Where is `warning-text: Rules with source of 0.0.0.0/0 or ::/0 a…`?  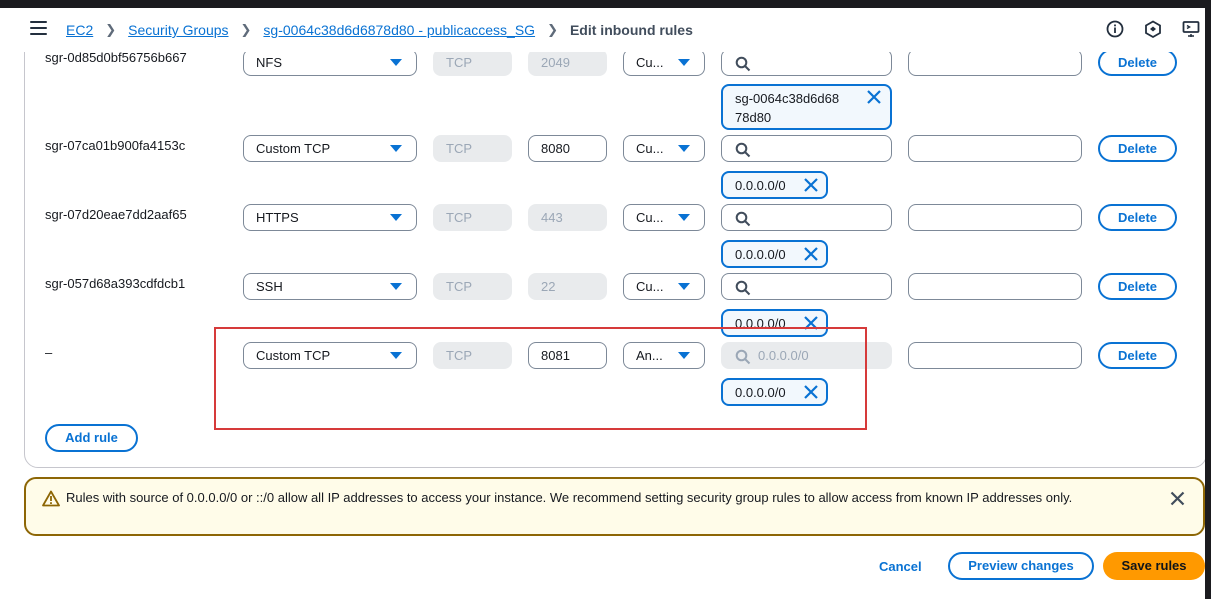
warning-text: Rules with source of 0.0.0.0/0 or ::/0 a… is located at coordinates (569, 497).